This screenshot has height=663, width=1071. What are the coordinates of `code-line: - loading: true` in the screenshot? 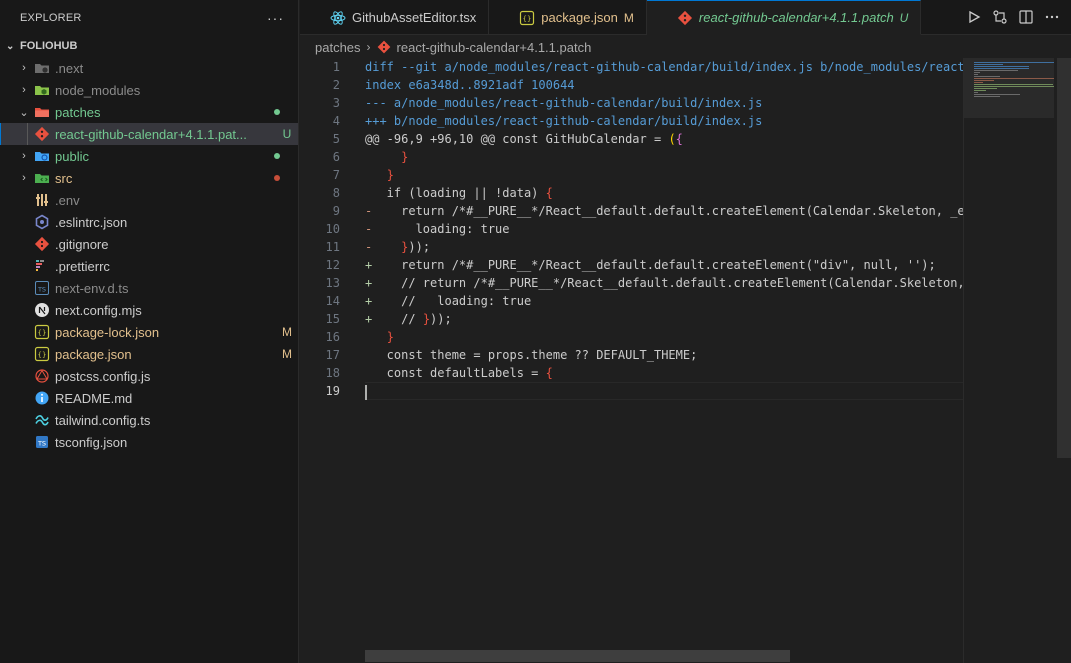 It's located at (664, 229).